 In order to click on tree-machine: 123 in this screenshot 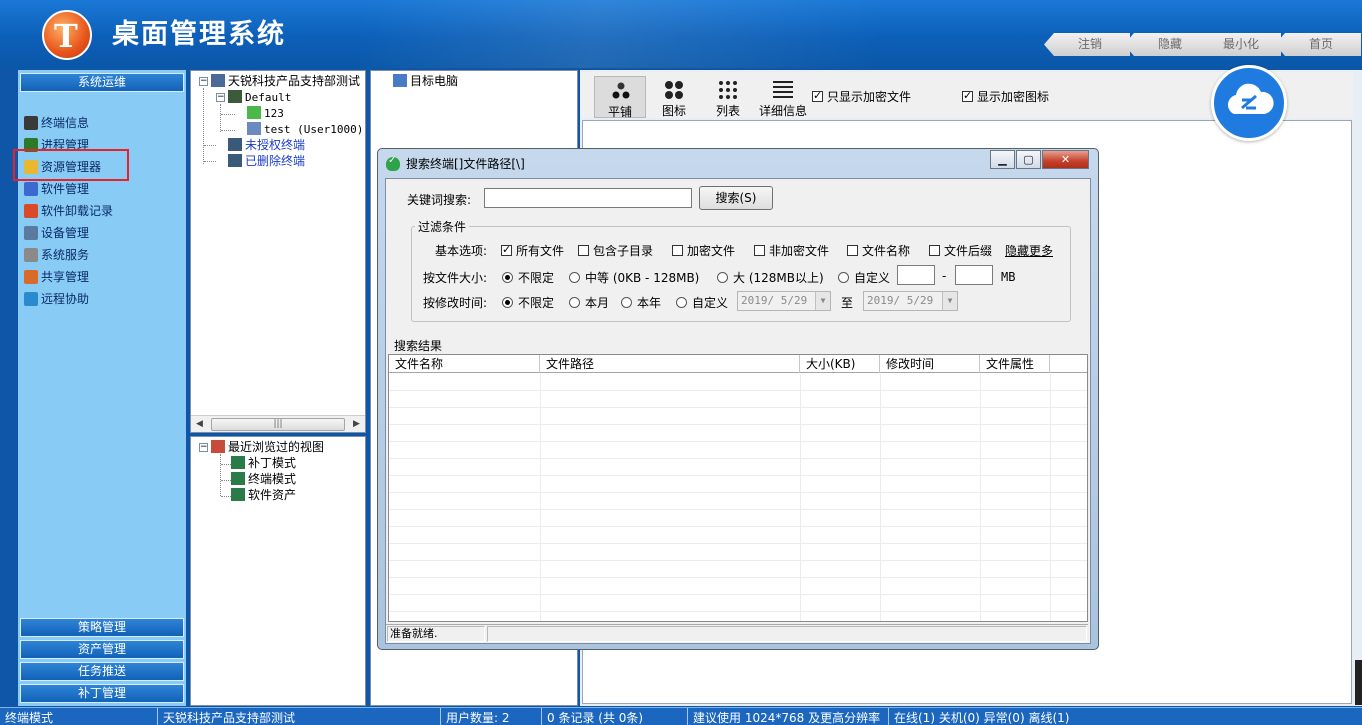, I will do `click(265, 113)`.